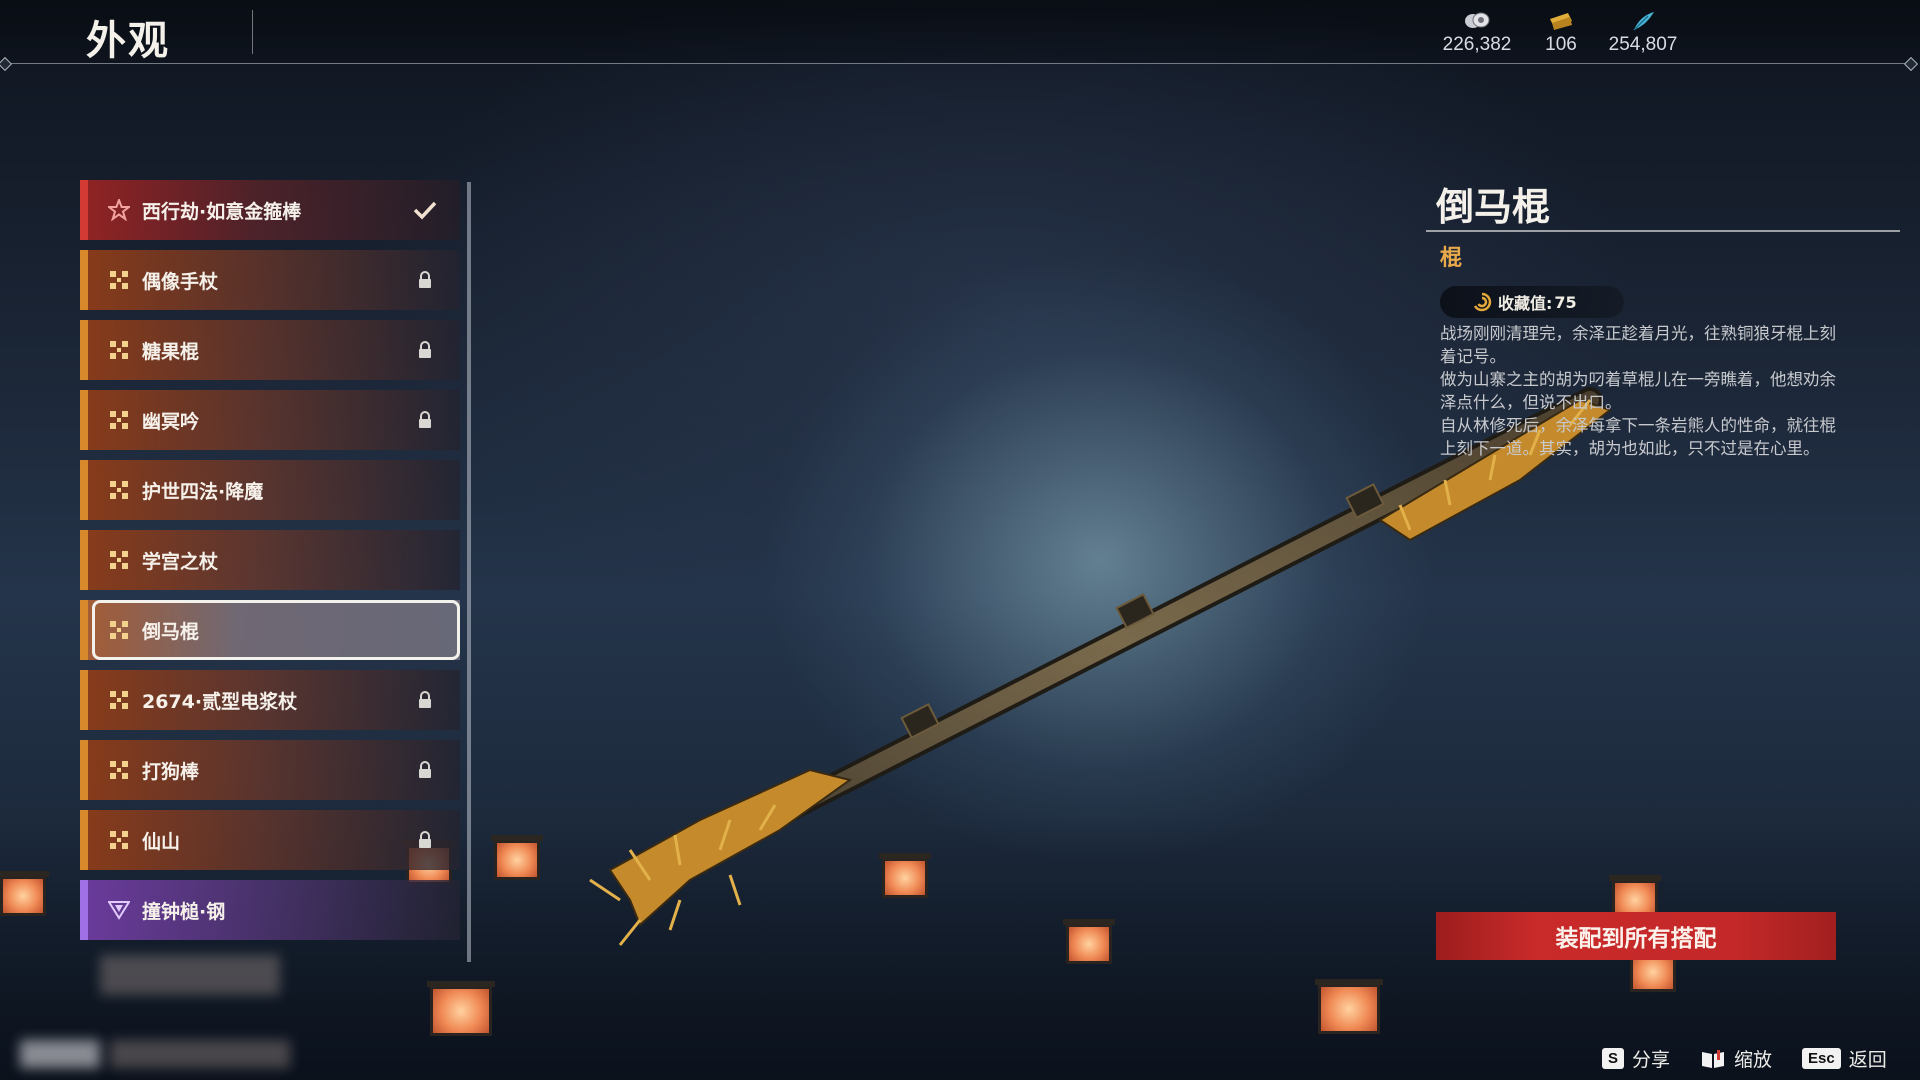  What do you see at coordinates (203, 491) in the screenshot?
I see `list-item-label: 护世四法·降魔` at bounding box center [203, 491].